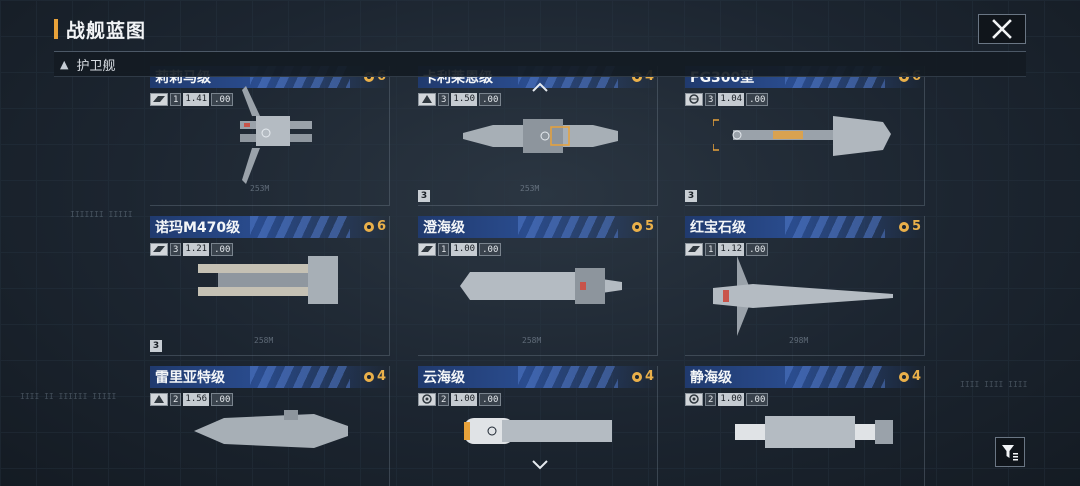 Image resolution: width=1080 pixels, height=486 pixels. I want to click on ship-stats: 3 1.04 .00, so click(727, 99).